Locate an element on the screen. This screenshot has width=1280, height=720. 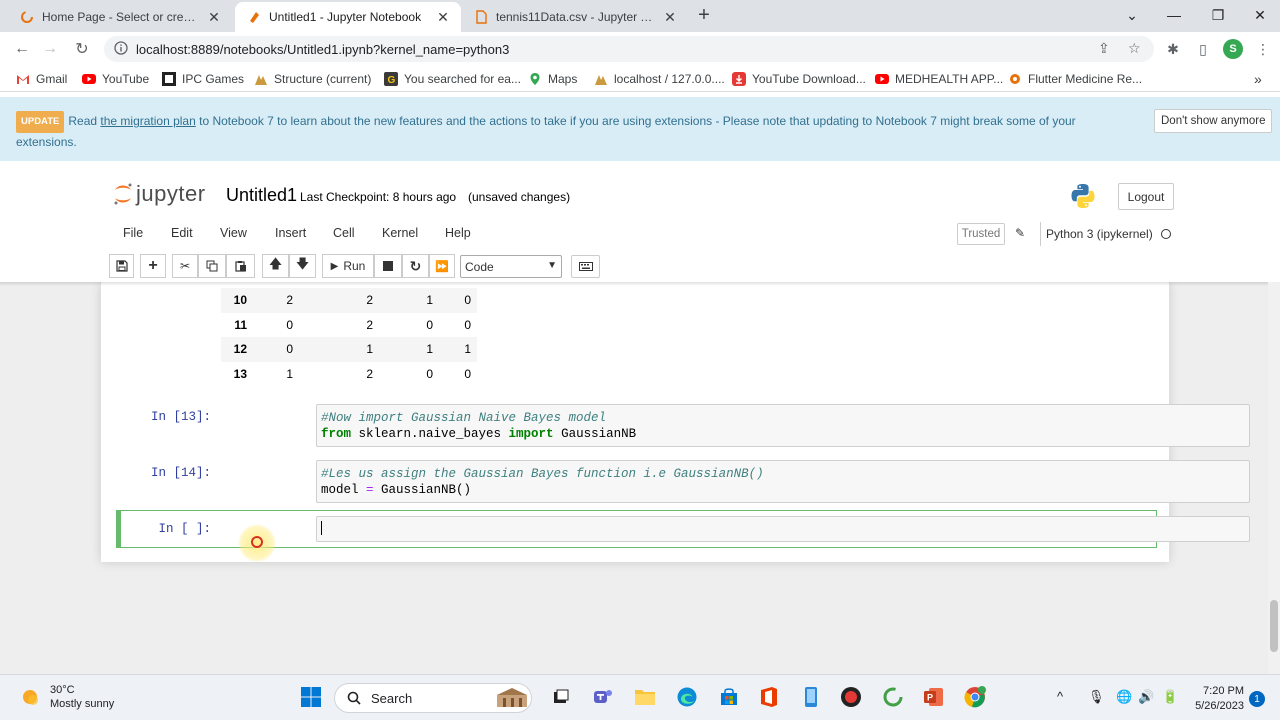
code-identifier: GaussianNB is located at coordinates (595, 434).